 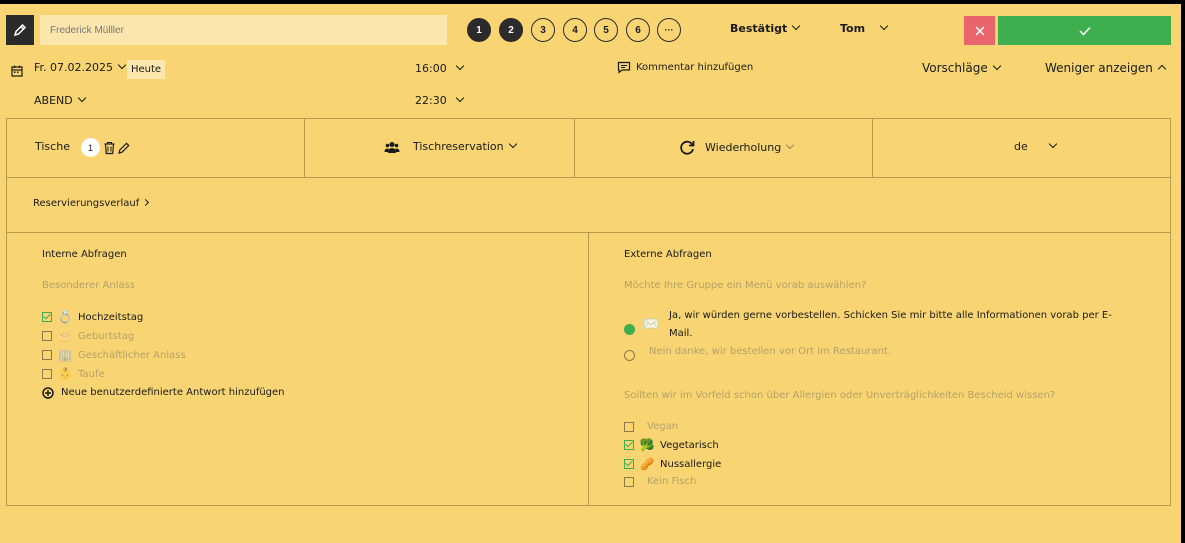 What do you see at coordinates (759, 28) in the screenshot?
I see `status-label: Bestätigt` at bounding box center [759, 28].